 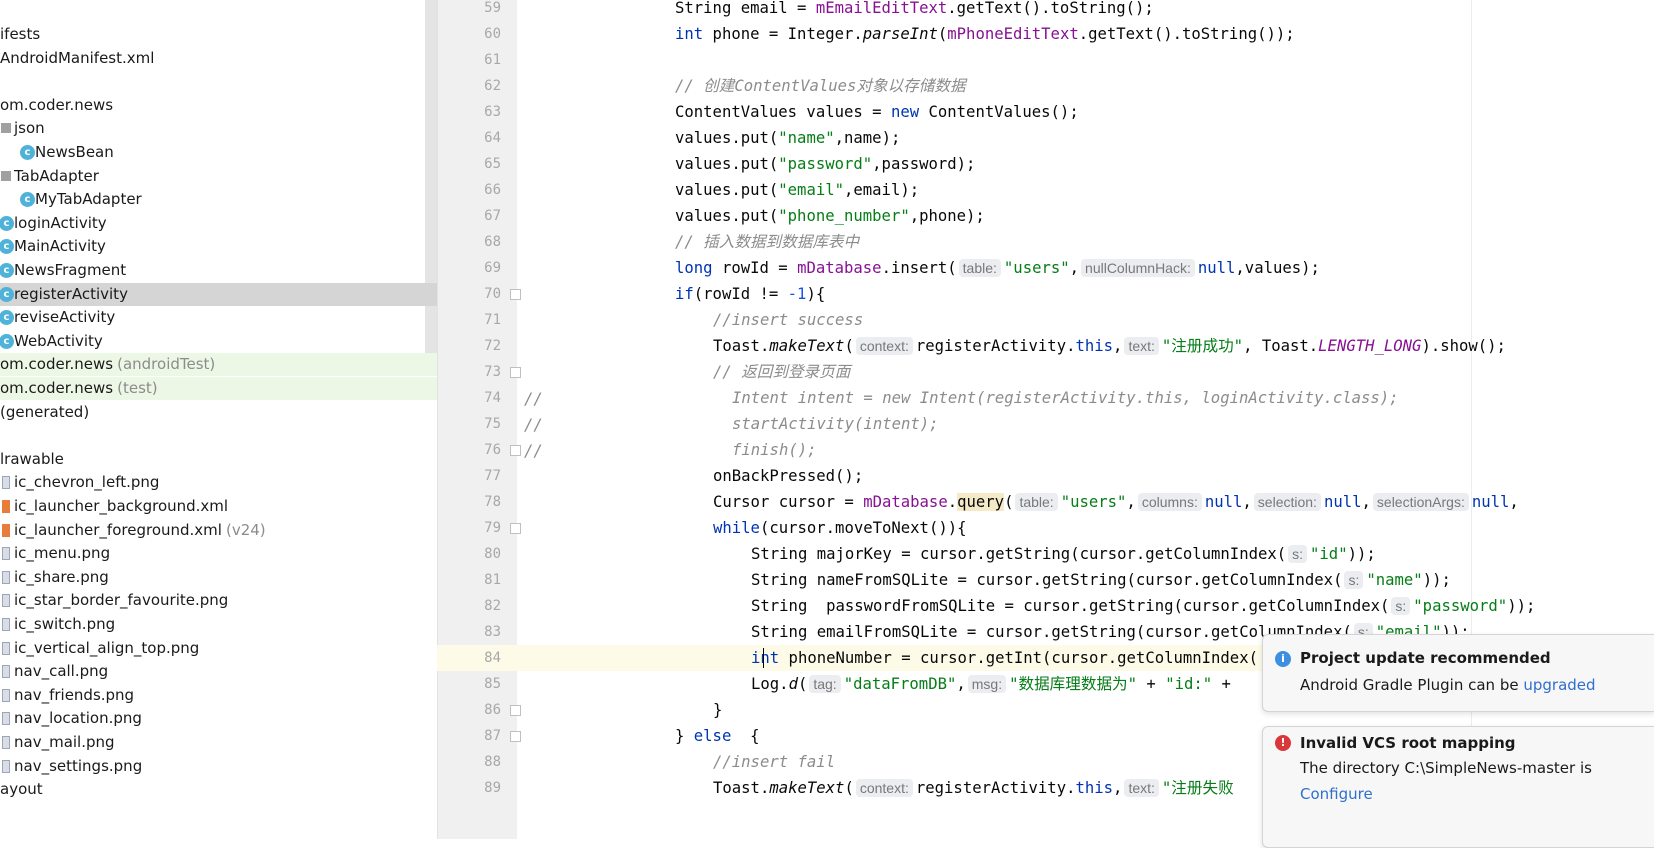 I want to click on line-number: 63, so click(x=469, y=112).